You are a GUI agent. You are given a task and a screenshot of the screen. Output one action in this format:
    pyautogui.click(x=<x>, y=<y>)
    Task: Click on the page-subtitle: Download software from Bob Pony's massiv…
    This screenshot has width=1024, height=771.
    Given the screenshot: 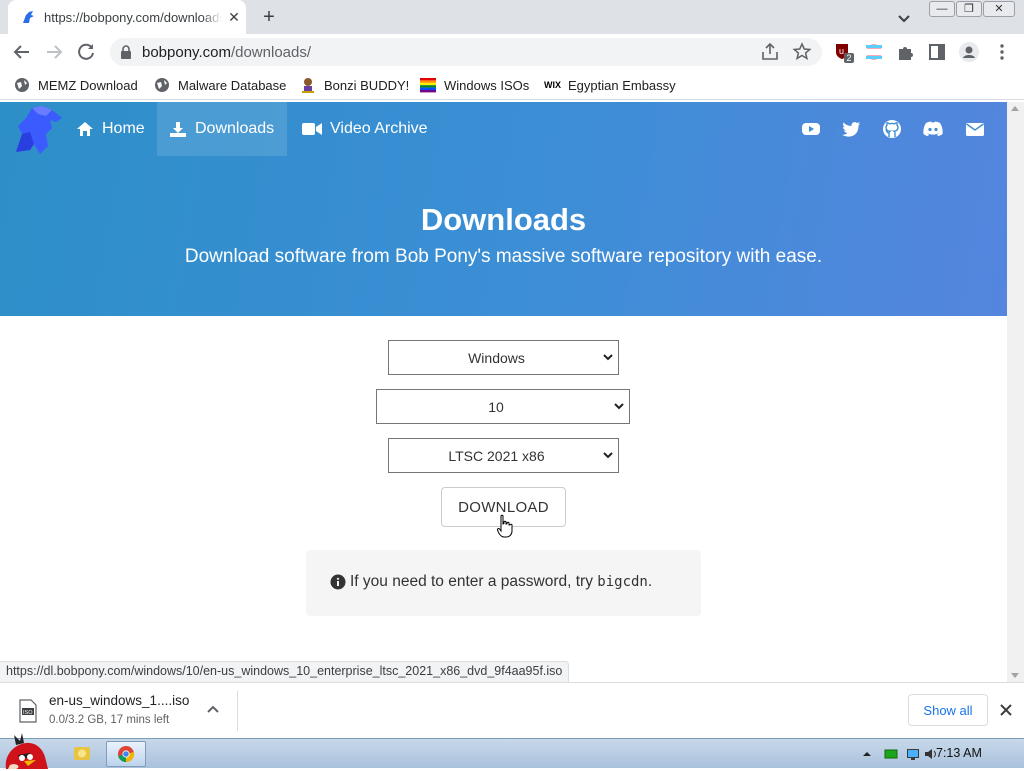 What is the action you would take?
    pyautogui.click(x=503, y=256)
    